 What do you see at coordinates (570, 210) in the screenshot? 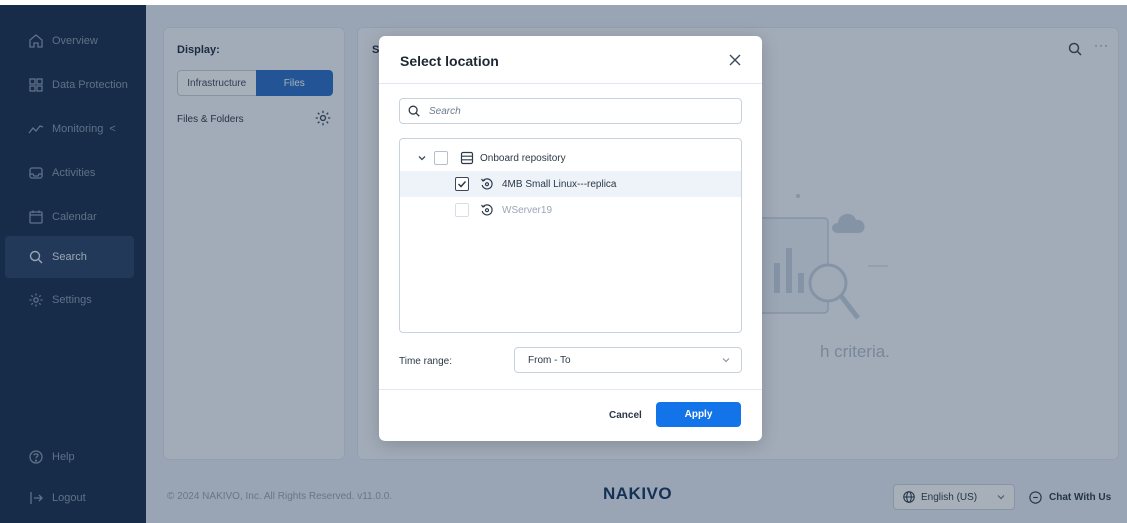
I see `tree-row-wserver19: WServer19` at bounding box center [570, 210].